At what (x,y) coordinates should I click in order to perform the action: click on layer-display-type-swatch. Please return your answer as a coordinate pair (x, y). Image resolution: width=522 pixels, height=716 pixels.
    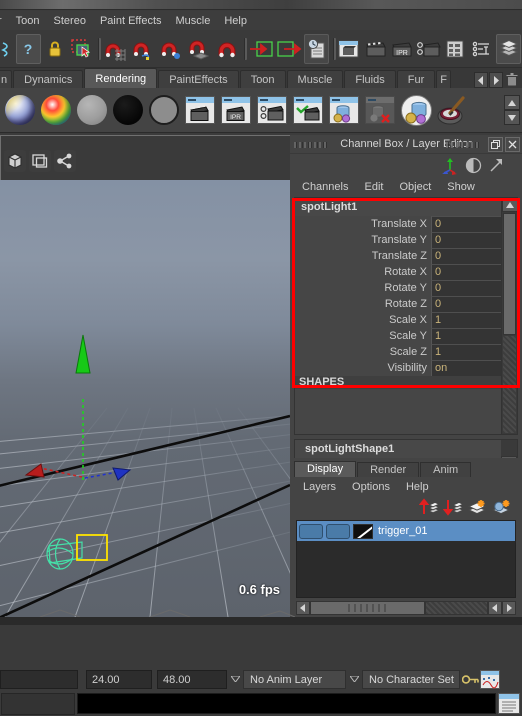
    Looking at the image, I should click on (363, 531).